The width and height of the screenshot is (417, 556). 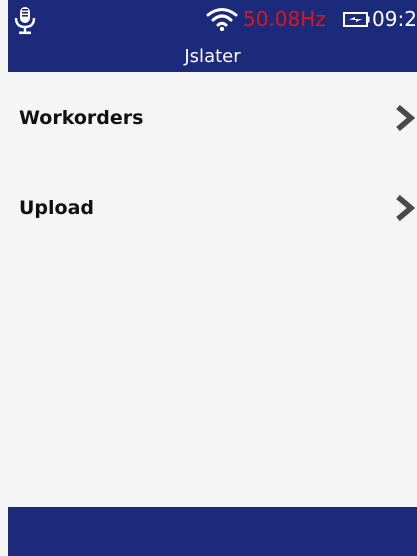 I want to click on menu-item-label: Upload, so click(x=57, y=208).